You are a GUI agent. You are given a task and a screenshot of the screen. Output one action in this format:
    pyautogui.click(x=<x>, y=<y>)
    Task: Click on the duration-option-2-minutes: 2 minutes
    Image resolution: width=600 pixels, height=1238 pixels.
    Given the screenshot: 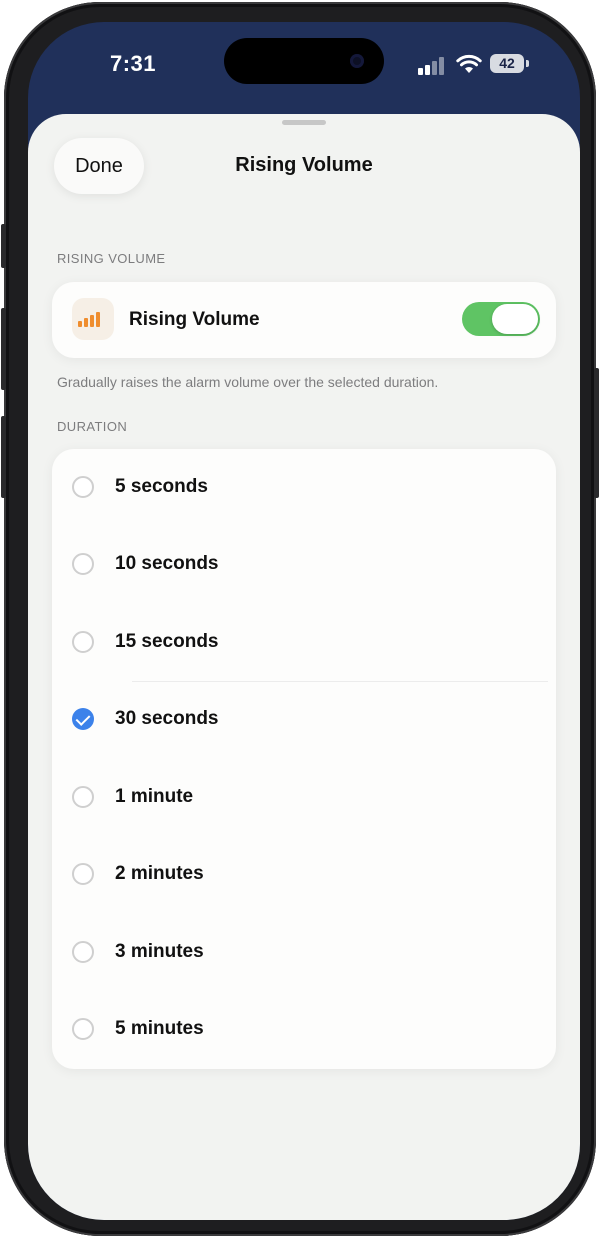 What is the action you would take?
    pyautogui.click(x=304, y=874)
    